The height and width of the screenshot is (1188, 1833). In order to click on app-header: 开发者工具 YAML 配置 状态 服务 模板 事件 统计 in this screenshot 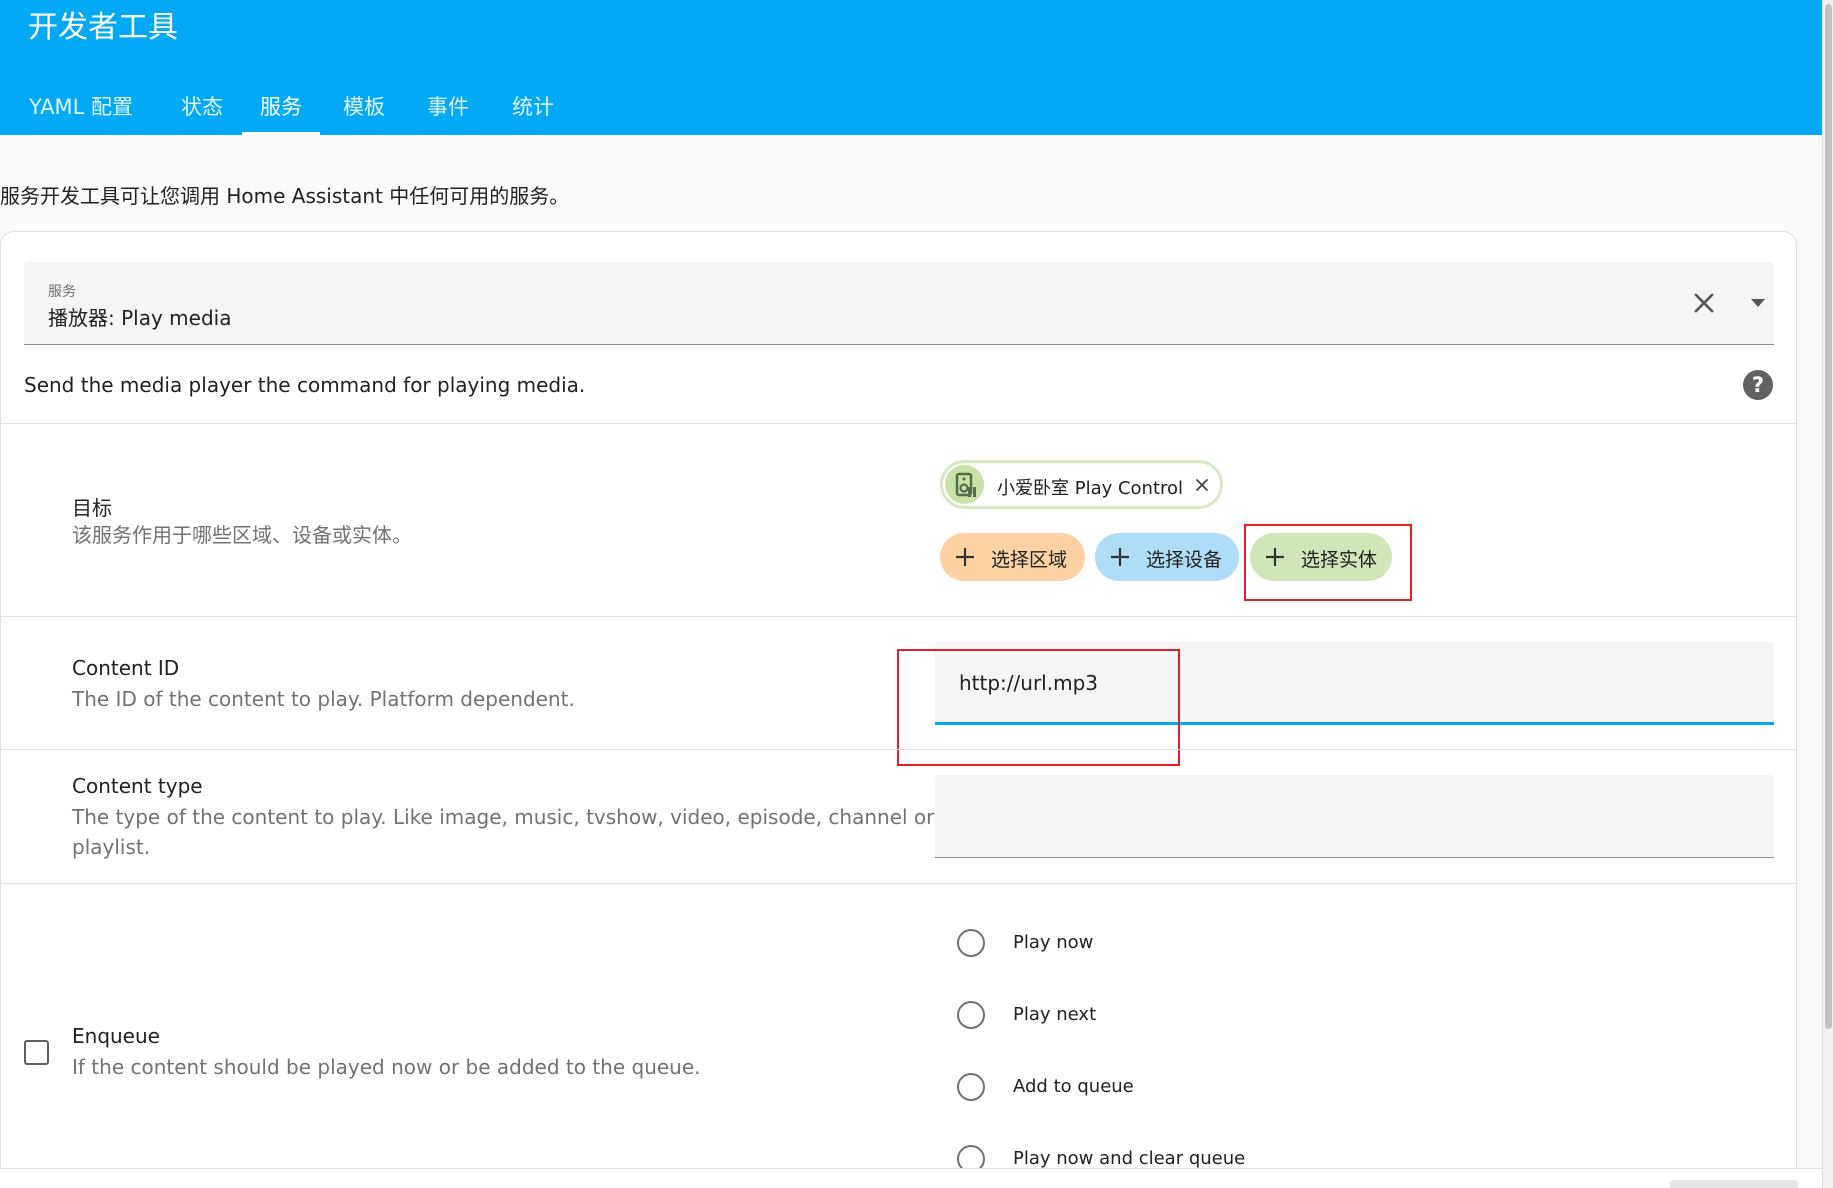, I will do `click(911, 67)`.